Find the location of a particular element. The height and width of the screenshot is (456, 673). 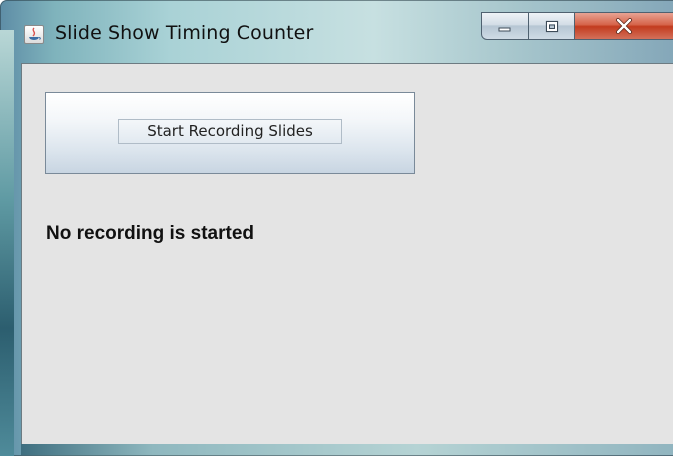

minimize-icon is located at coordinates (505, 26).